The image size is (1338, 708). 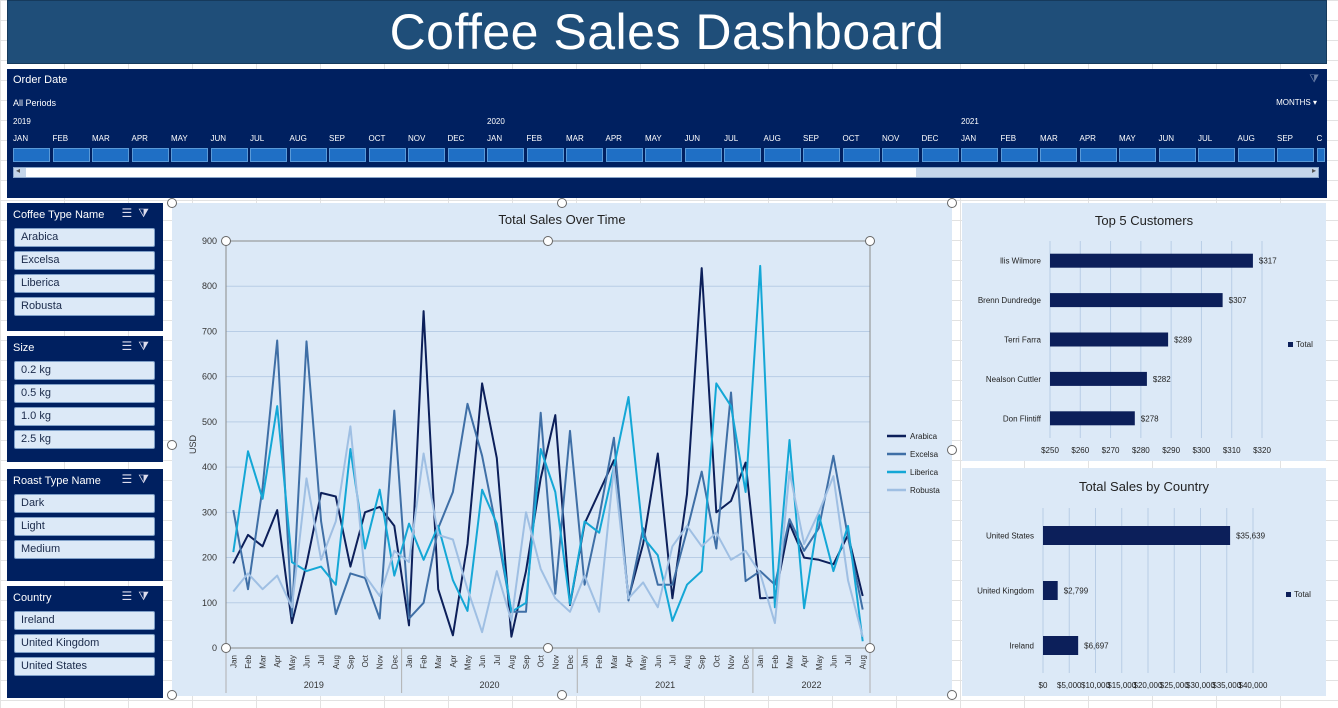 I want to click on data-label: $282, so click(x=1162, y=379).